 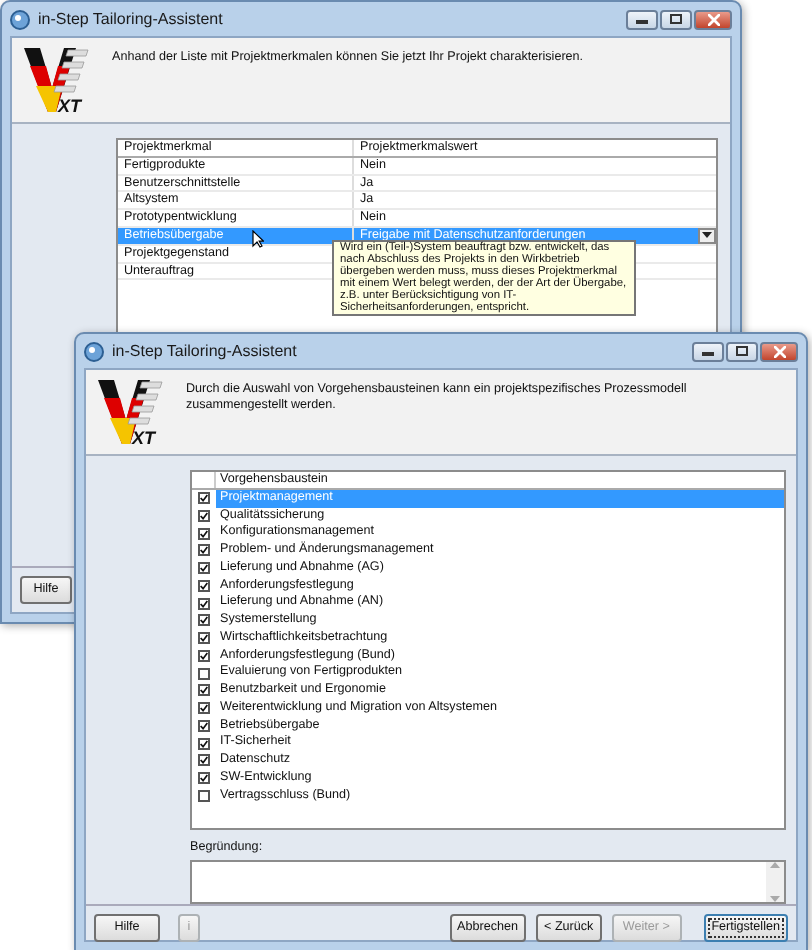 I want to click on cursor-icon, so click(x=258, y=239).